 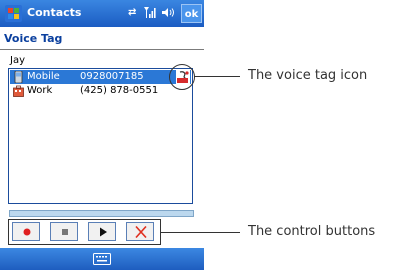 I want to click on phone-row-mobile: Mobile 0928007185, so click(x=100, y=77).